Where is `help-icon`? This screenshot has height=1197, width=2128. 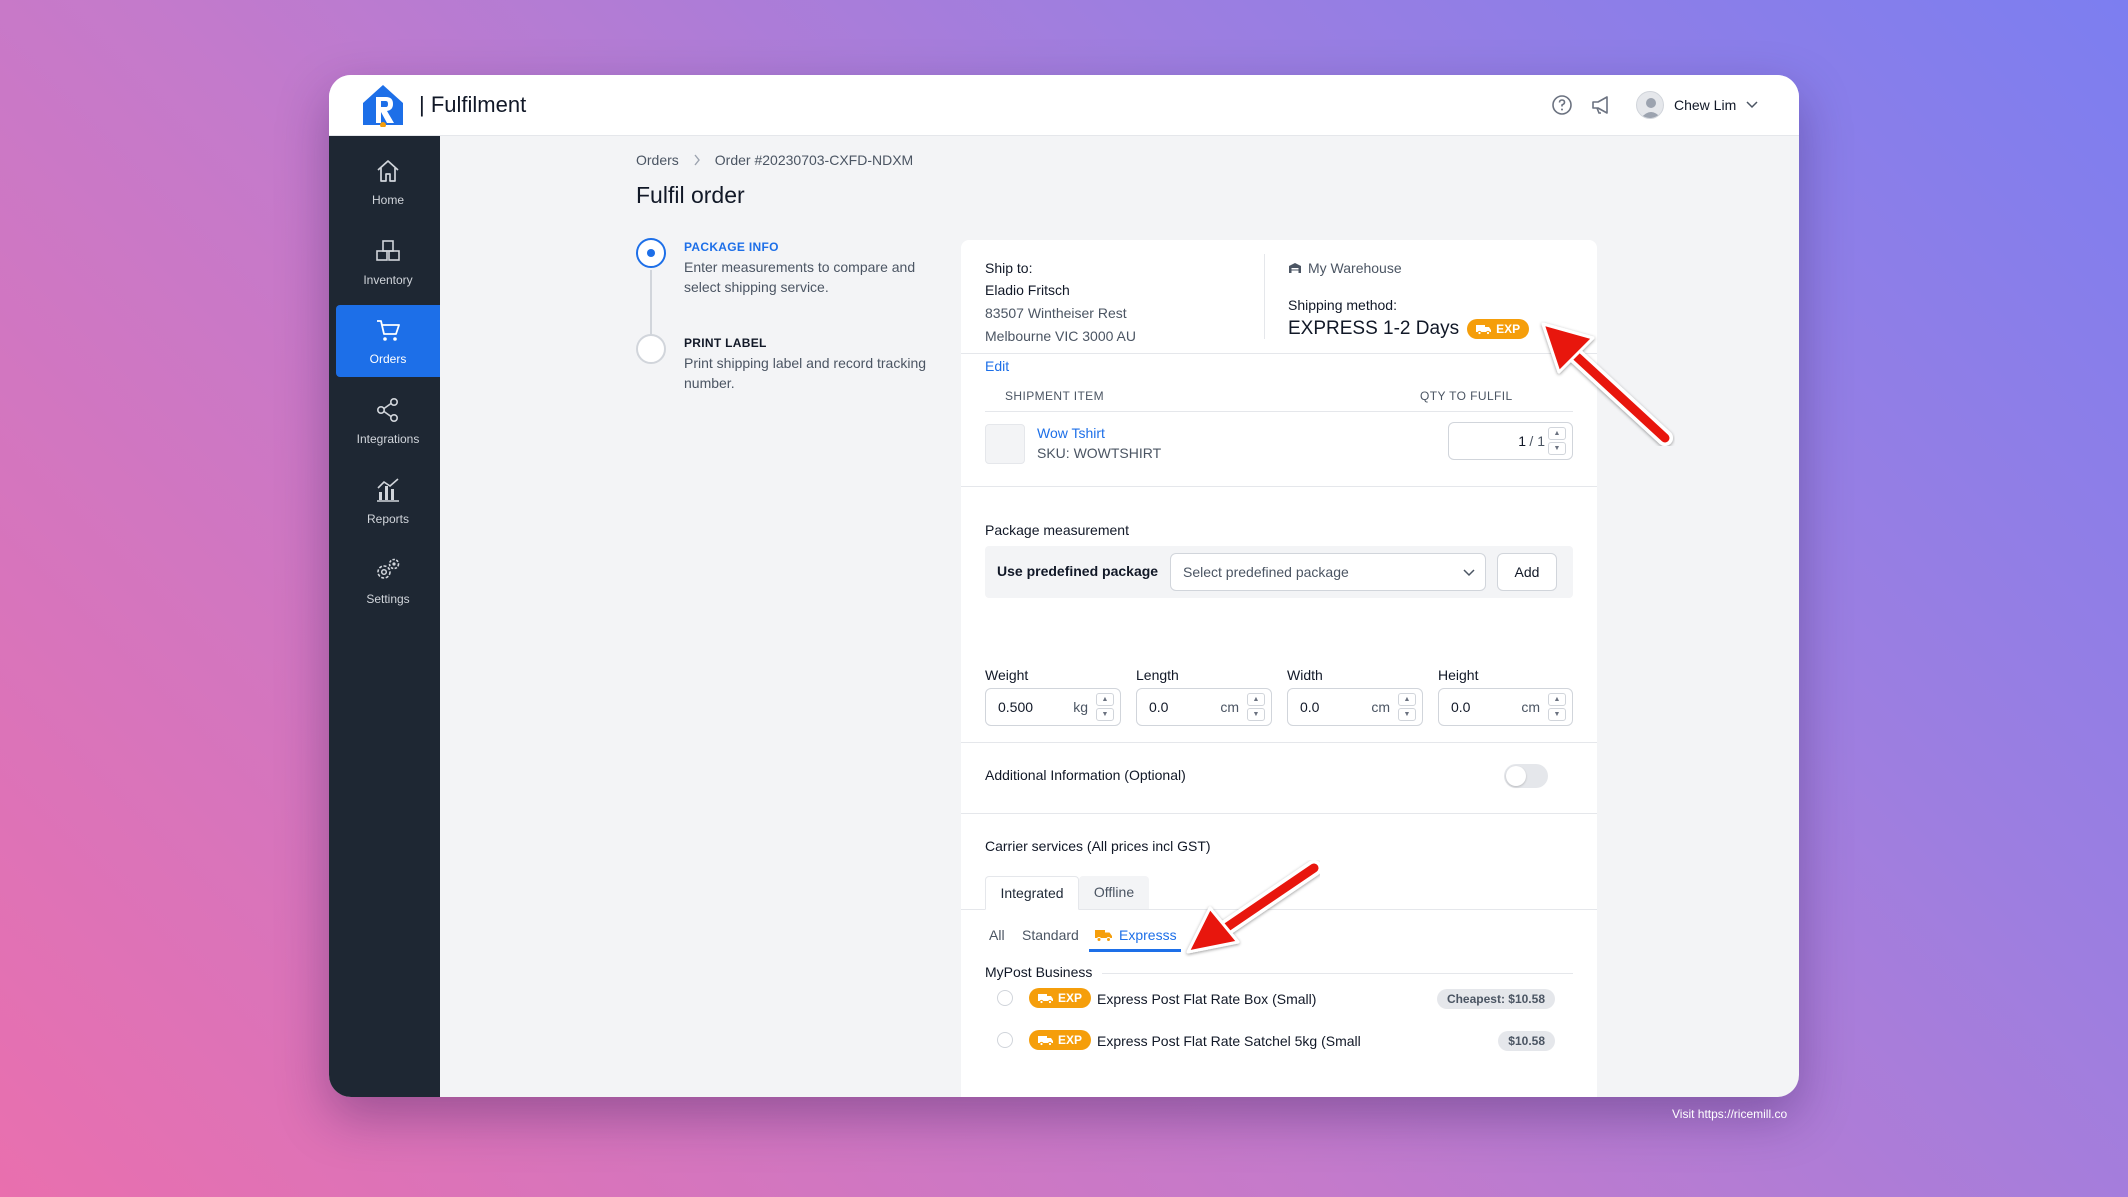
help-icon is located at coordinates (1562, 105).